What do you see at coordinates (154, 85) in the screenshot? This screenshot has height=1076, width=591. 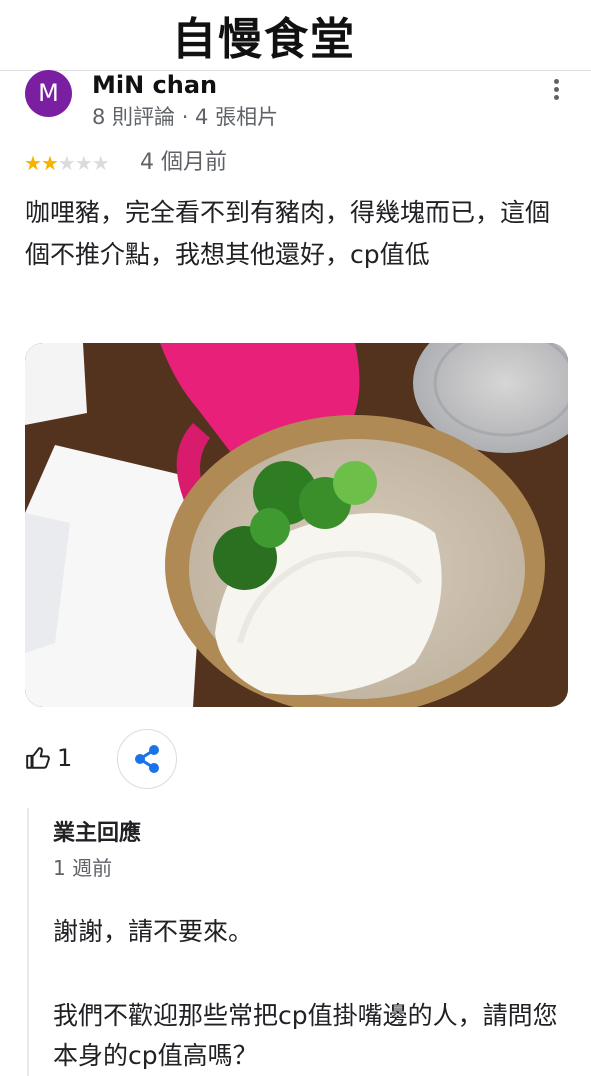 I see `author-name: MiN chan` at bounding box center [154, 85].